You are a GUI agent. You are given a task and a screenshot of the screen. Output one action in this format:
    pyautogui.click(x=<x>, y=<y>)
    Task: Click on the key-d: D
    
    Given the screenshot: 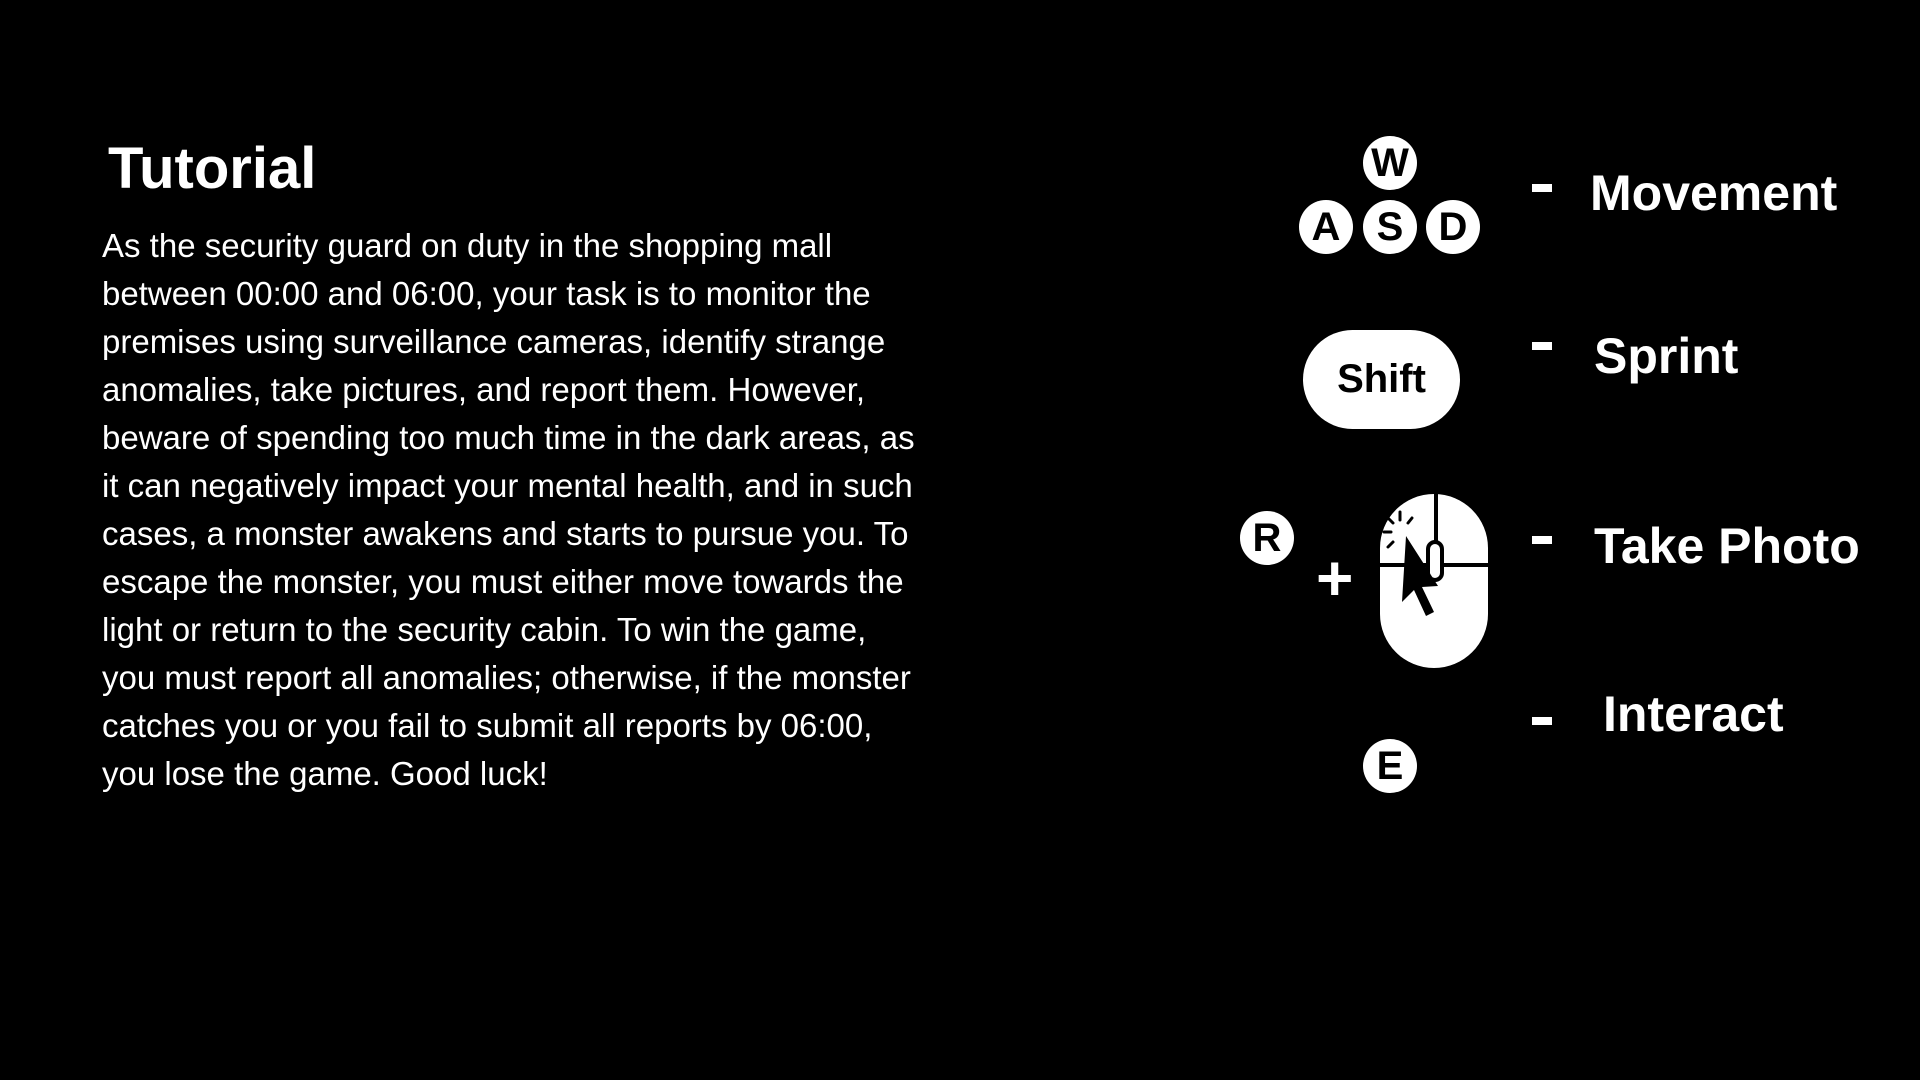 What is the action you would take?
    pyautogui.click(x=1453, y=227)
    